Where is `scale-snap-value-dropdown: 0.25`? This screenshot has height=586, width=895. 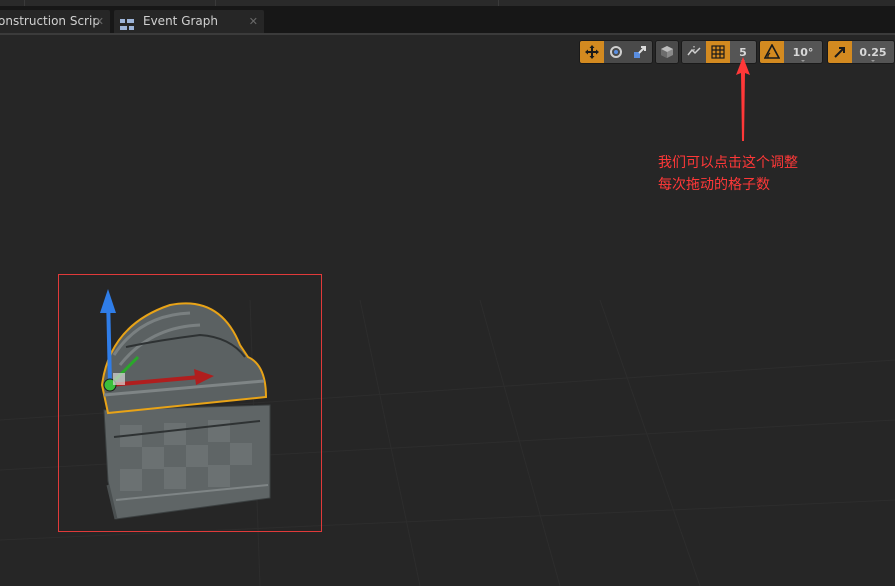 scale-snap-value-dropdown: 0.25 is located at coordinates (873, 52).